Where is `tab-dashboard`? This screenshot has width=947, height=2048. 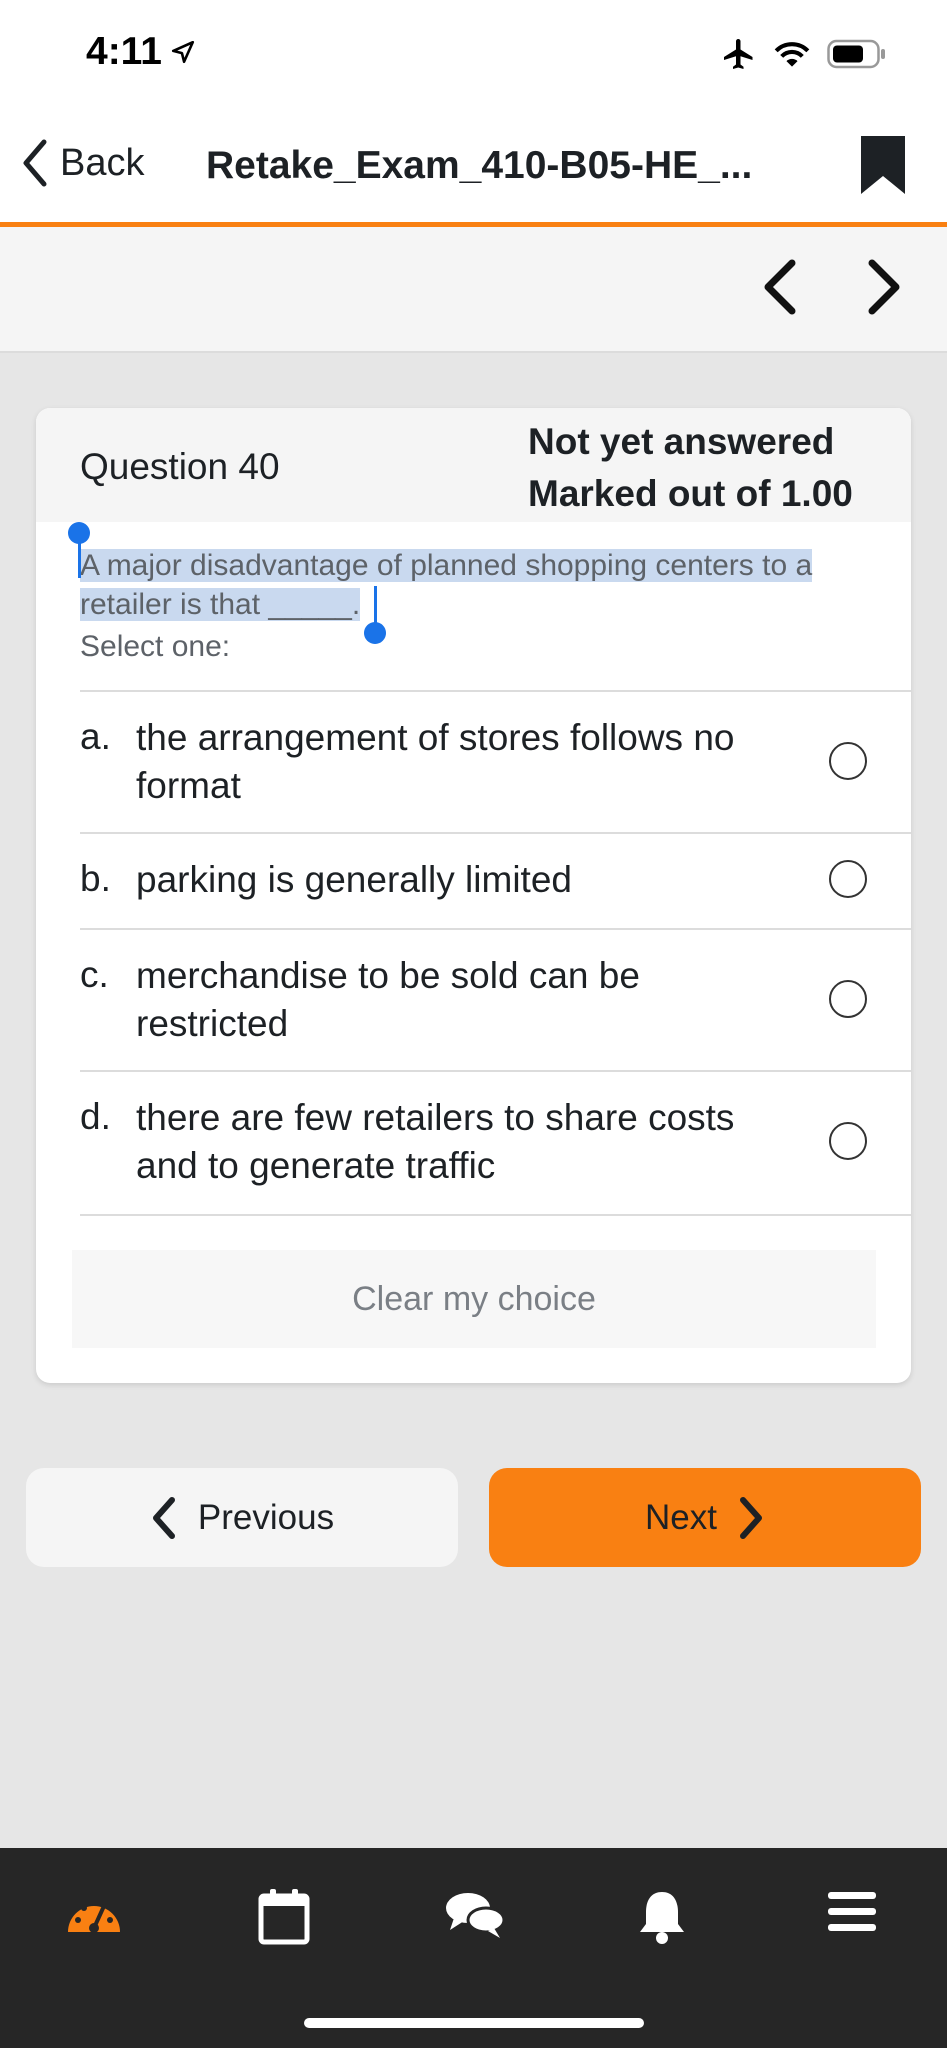
tab-dashboard is located at coordinates (94, 1915).